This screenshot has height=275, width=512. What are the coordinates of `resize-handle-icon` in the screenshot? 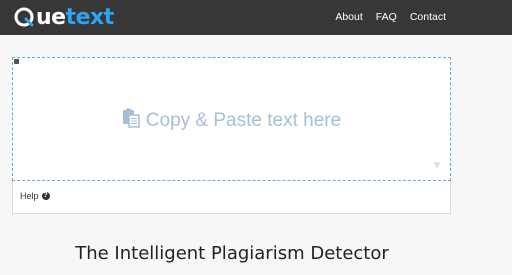 It's located at (437, 165).